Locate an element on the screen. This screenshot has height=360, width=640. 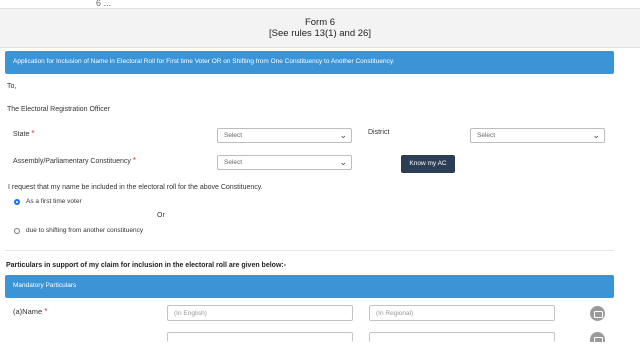
state-select-value: Select is located at coordinates (233, 135).